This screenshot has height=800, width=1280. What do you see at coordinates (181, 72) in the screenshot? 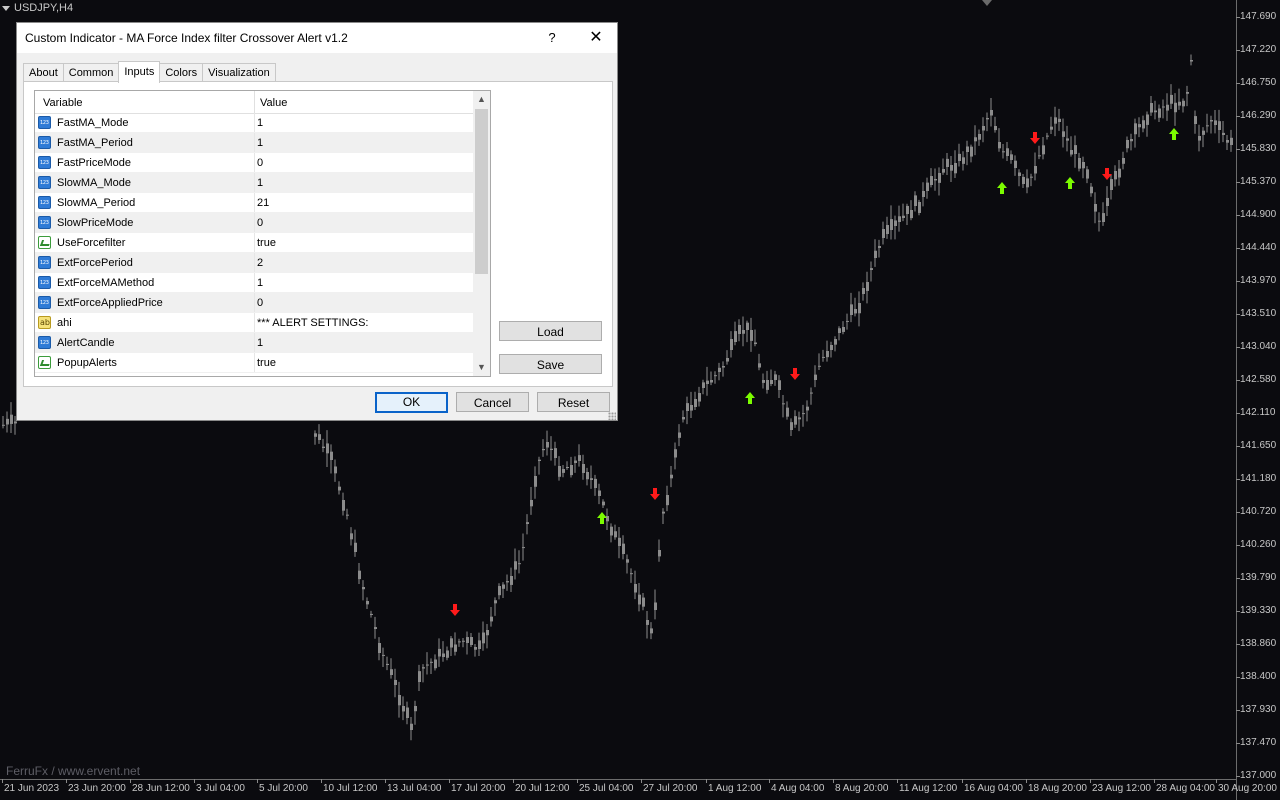
I see `tab-colors: Colors` at bounding box center [181, 72].